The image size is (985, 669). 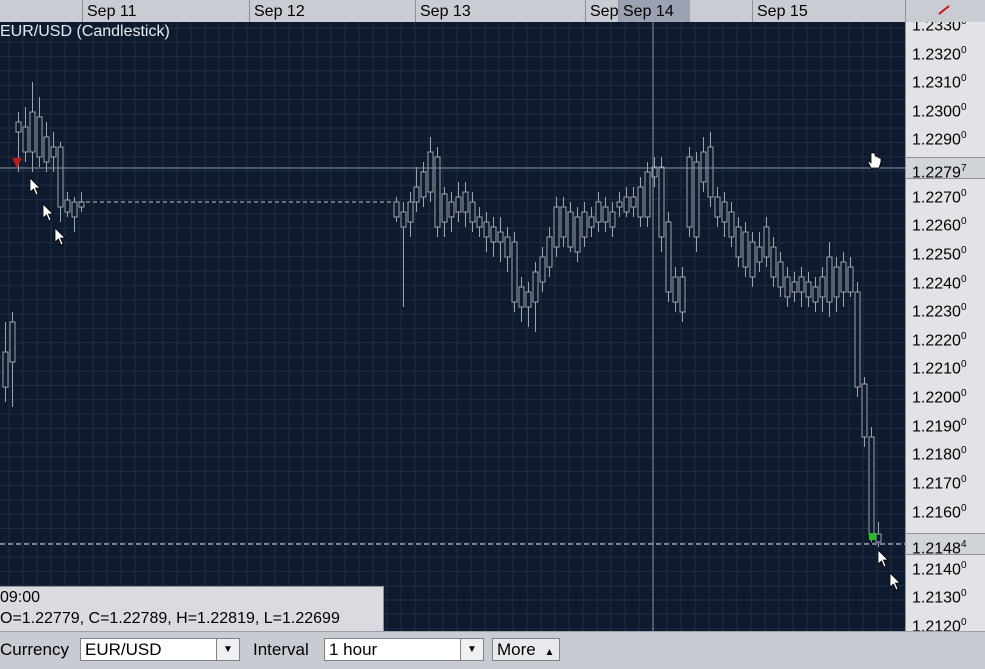 I want to click on price-tick-label: 1.22900, so click(x=939, y=139).